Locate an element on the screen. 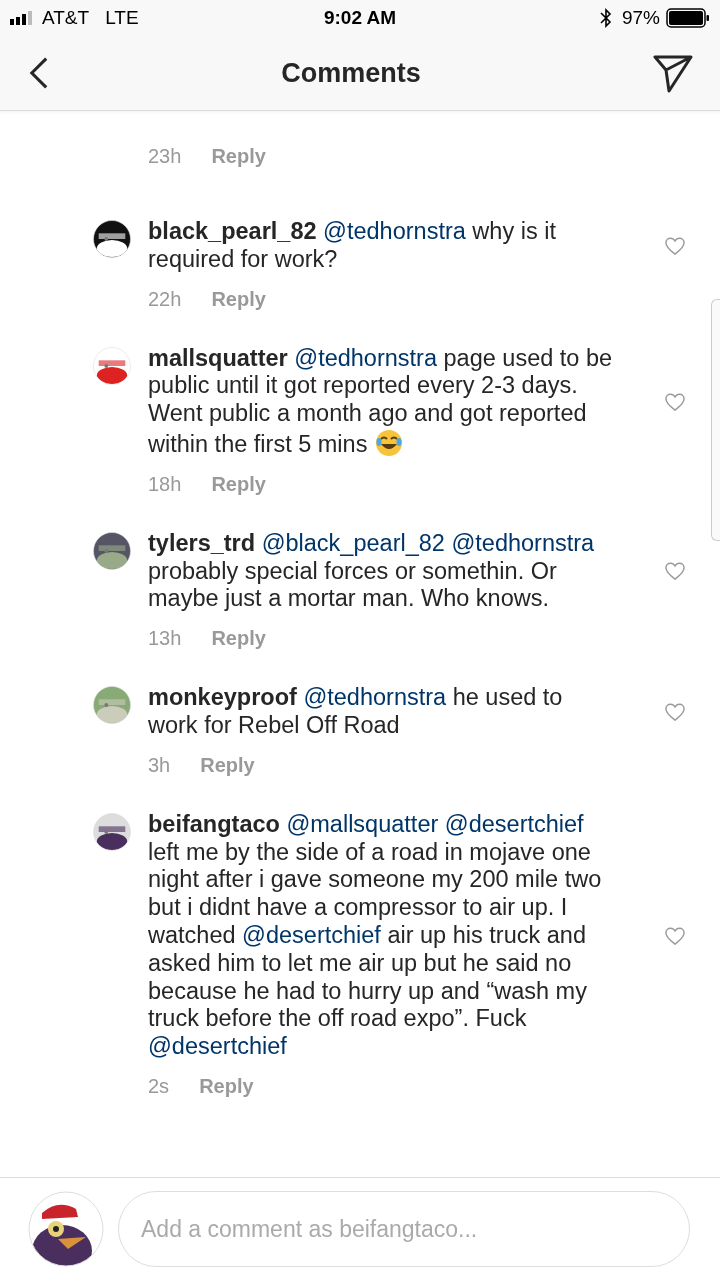 The height and width of the screenshot is (1280, 720). carrier-name: AT&T is located at coordinates (66, 18).